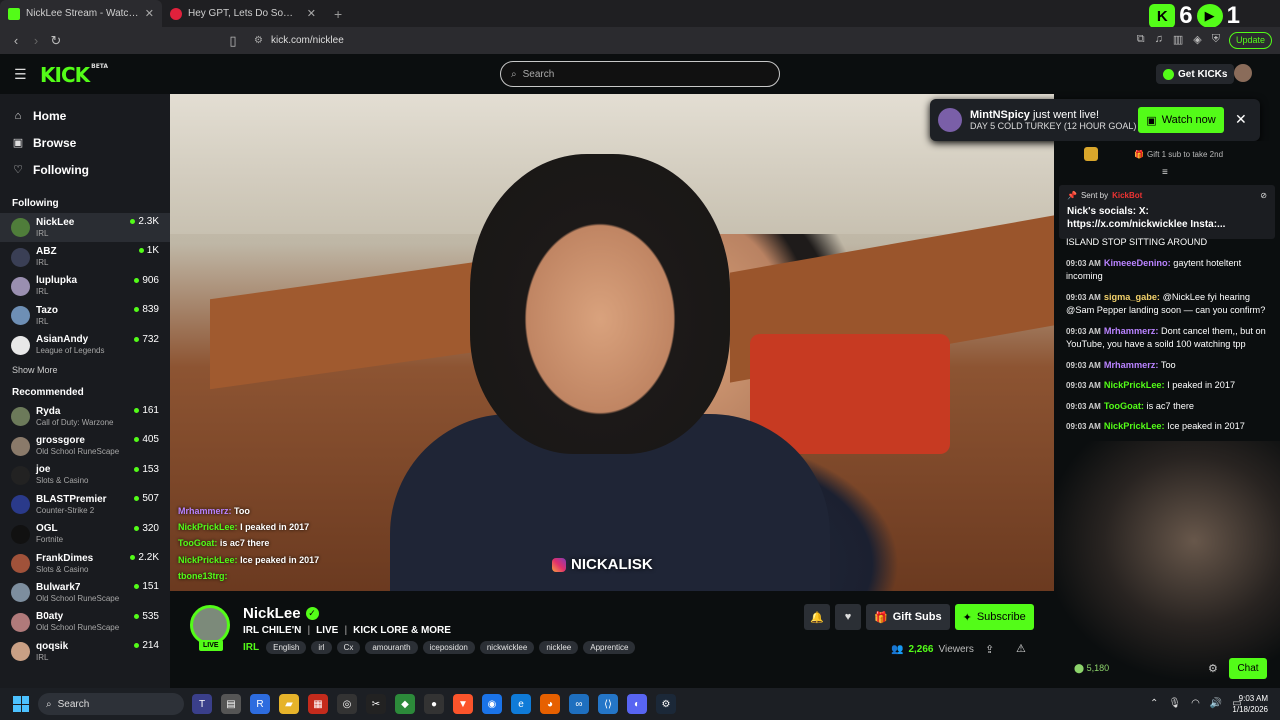 This screenshot has width=1280, height=720. I want to click on sidebar-nav-home: ⌂ Home, so click(85, 115).